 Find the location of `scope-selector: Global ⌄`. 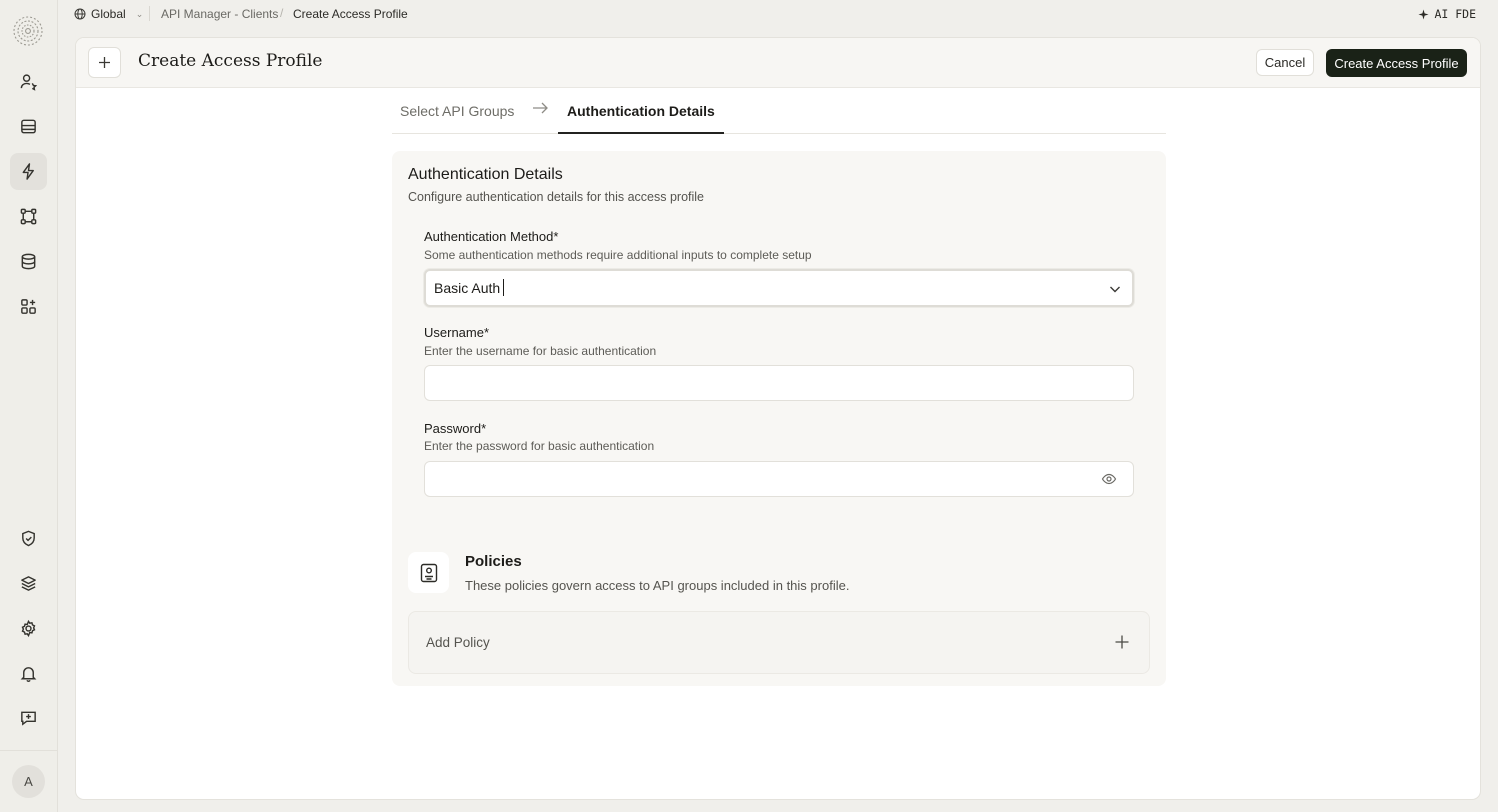

scope-selector: Global ⌄ is located at coordinates (108, 14).